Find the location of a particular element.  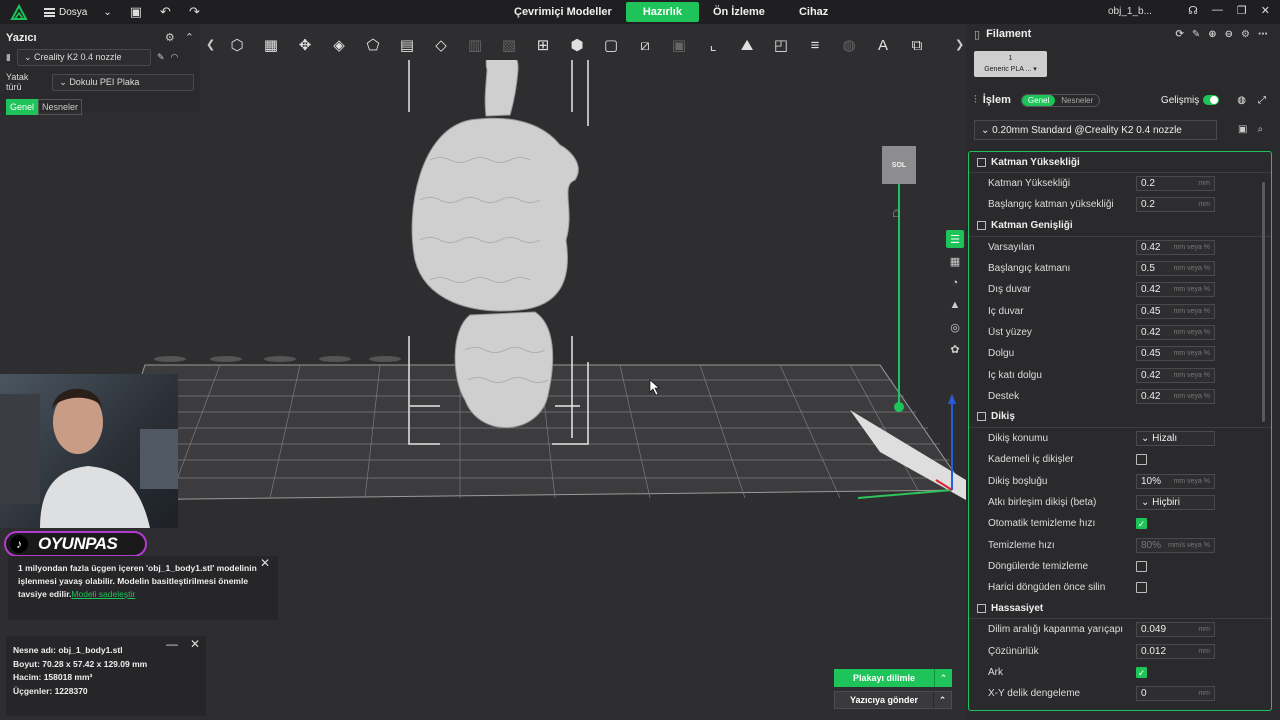

layers-icon: ☰ is located at coordinates (955, 239).